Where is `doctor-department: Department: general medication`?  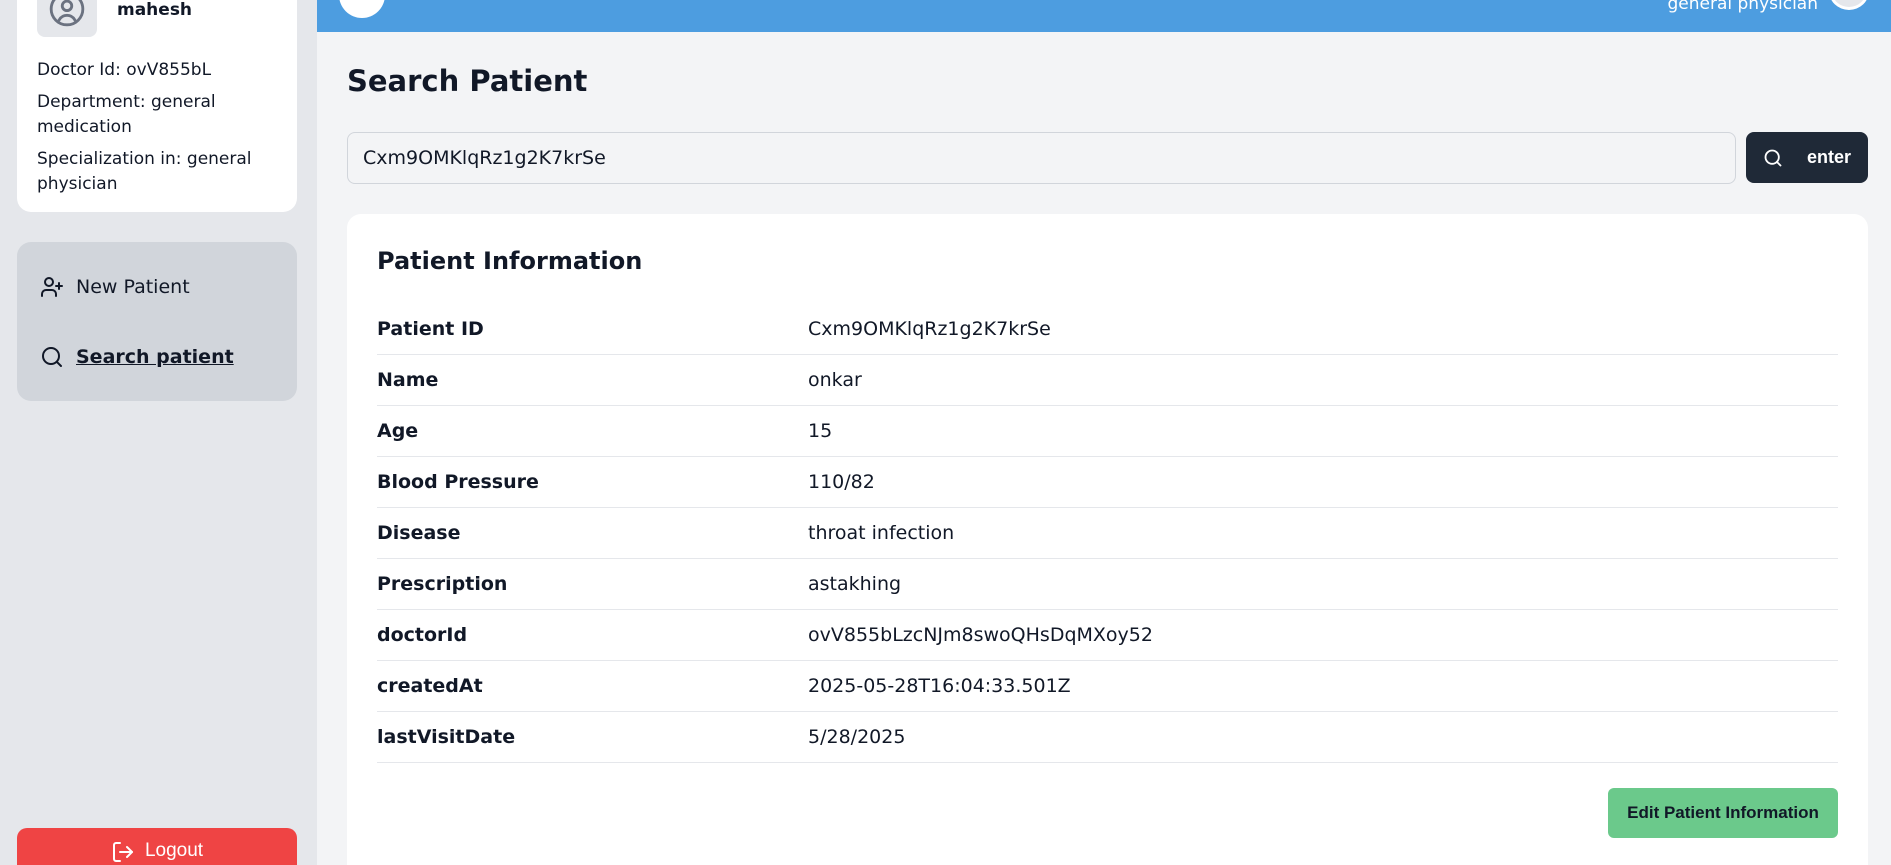 doctor-department: Department: general medication is located at coordinates (126, 114).